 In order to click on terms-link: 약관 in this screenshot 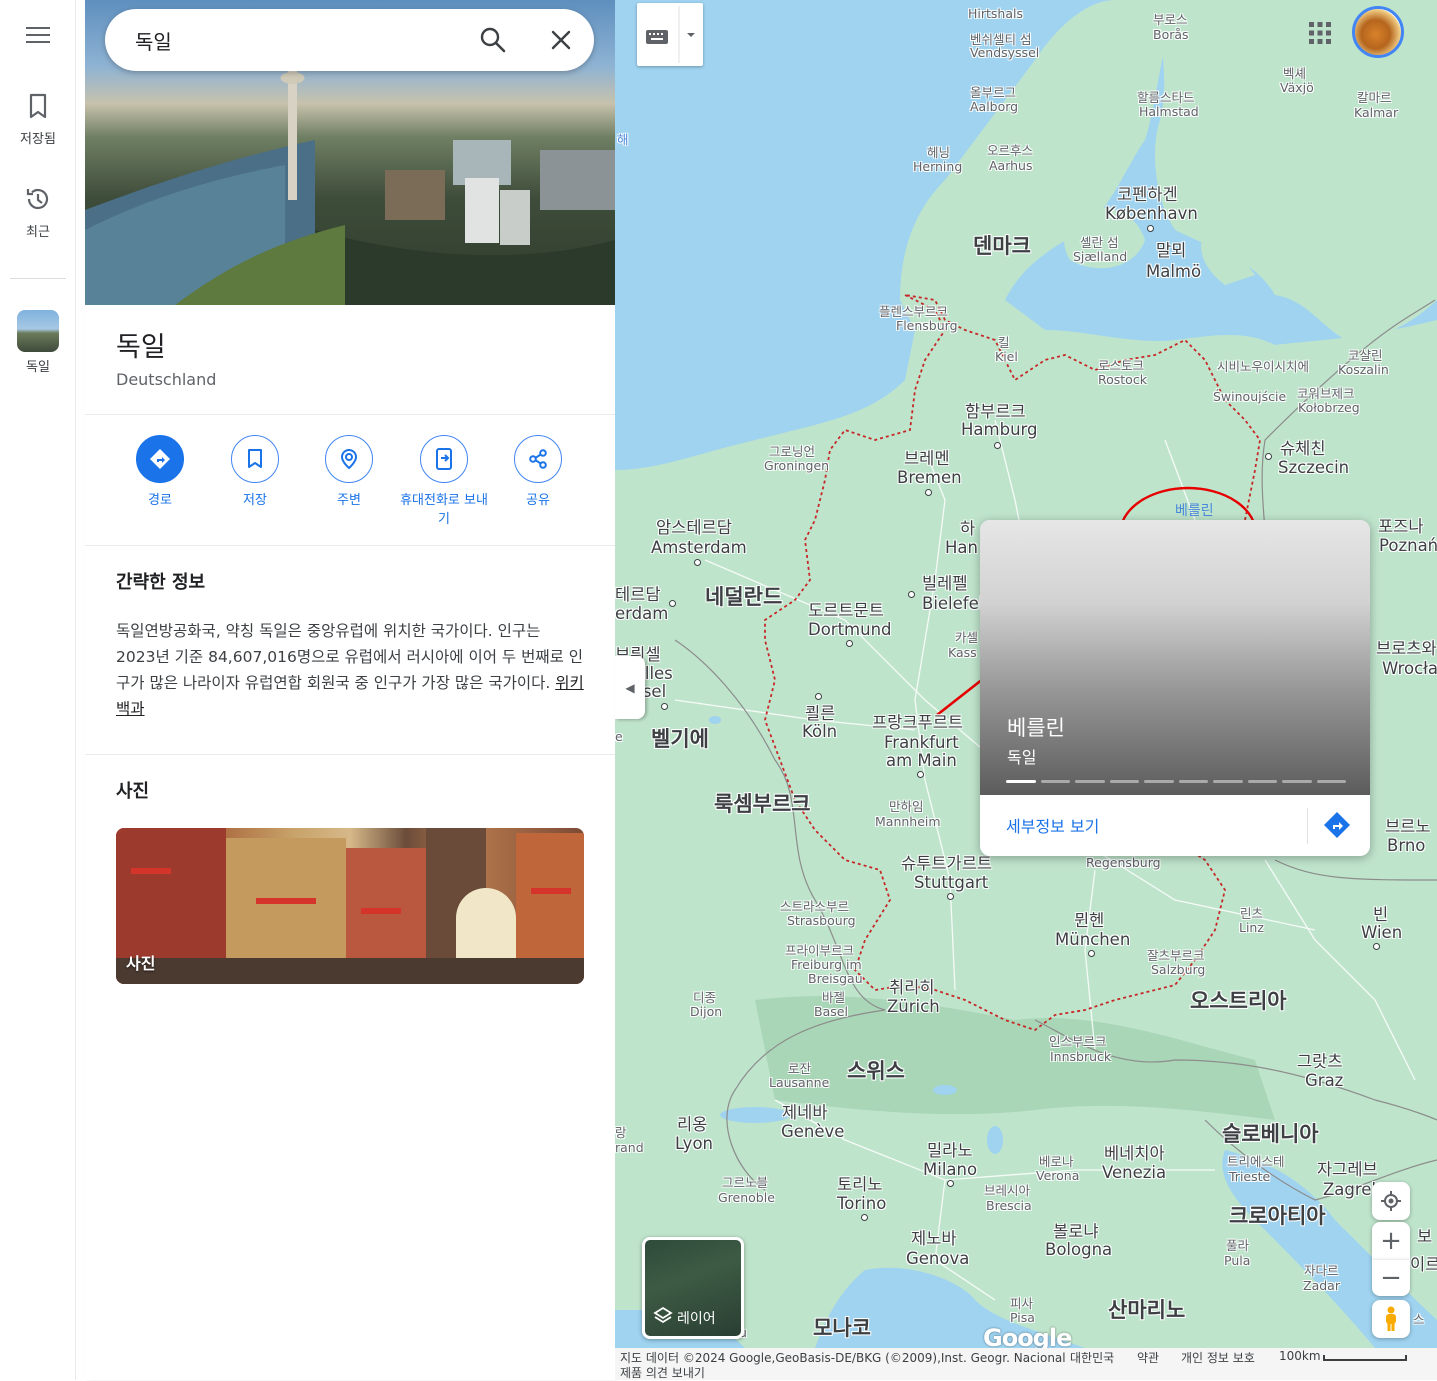, I will do `click(1148, 1357)`.